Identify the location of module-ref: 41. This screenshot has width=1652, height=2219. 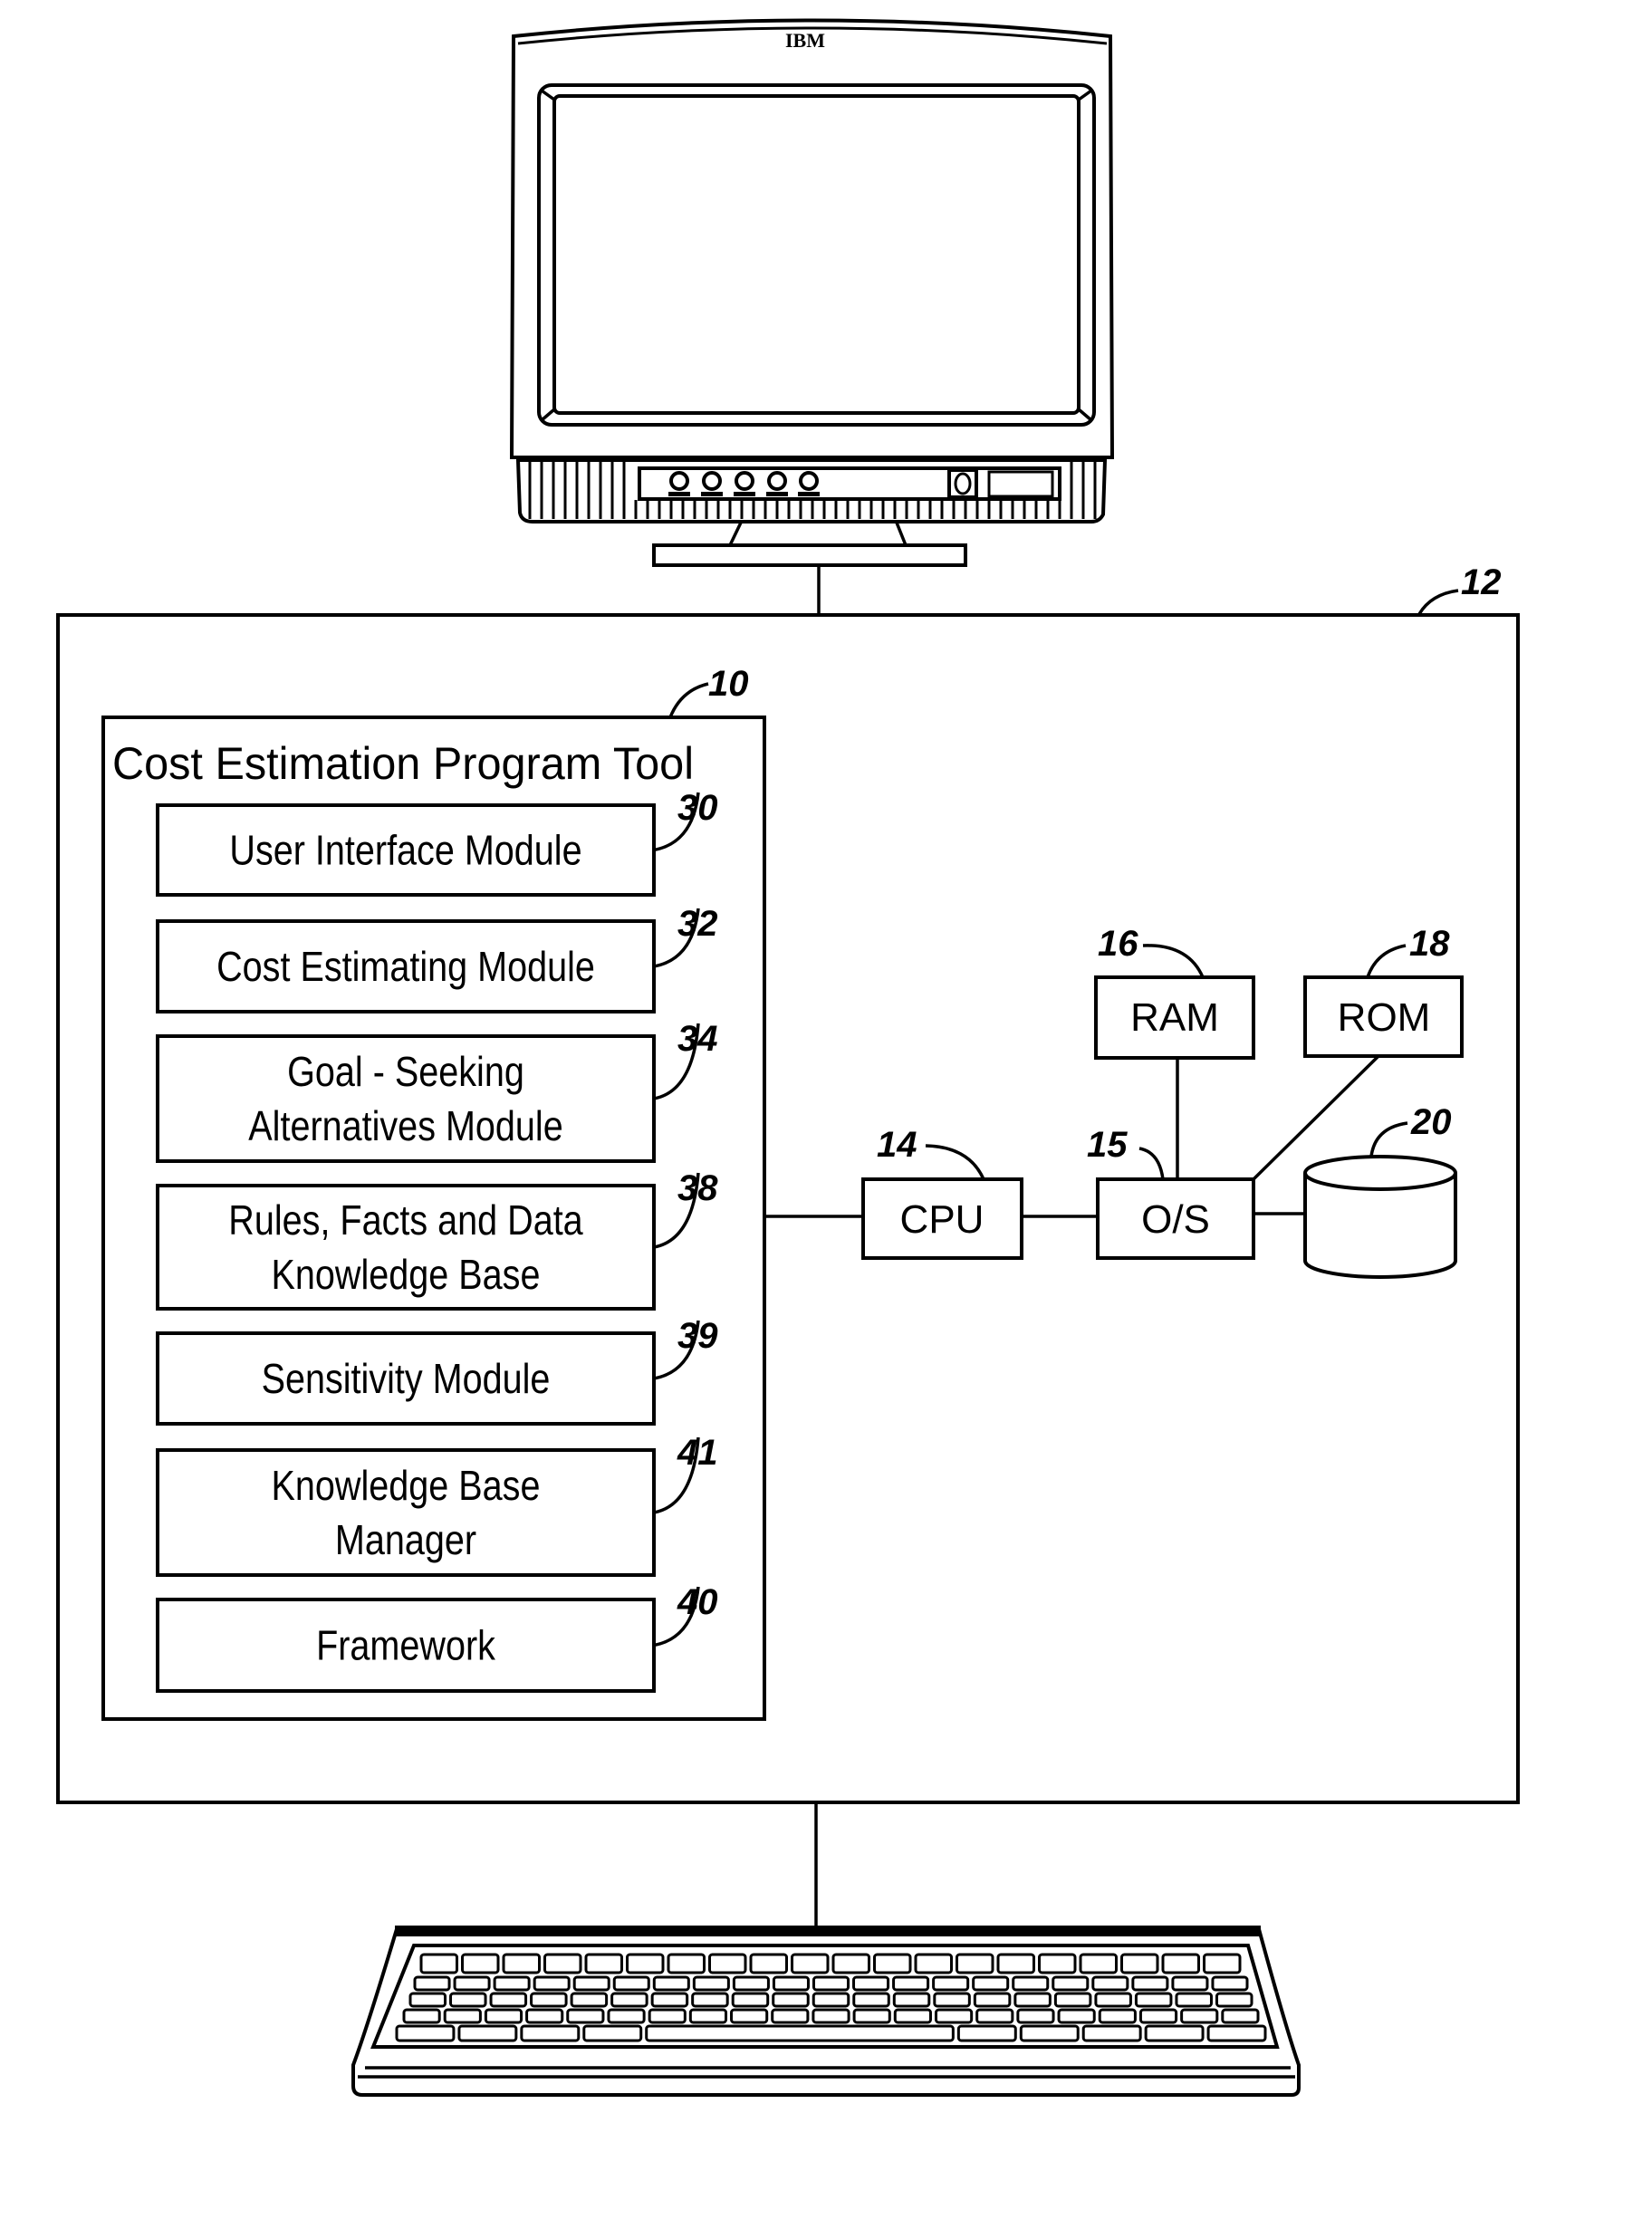
(697, 1453).